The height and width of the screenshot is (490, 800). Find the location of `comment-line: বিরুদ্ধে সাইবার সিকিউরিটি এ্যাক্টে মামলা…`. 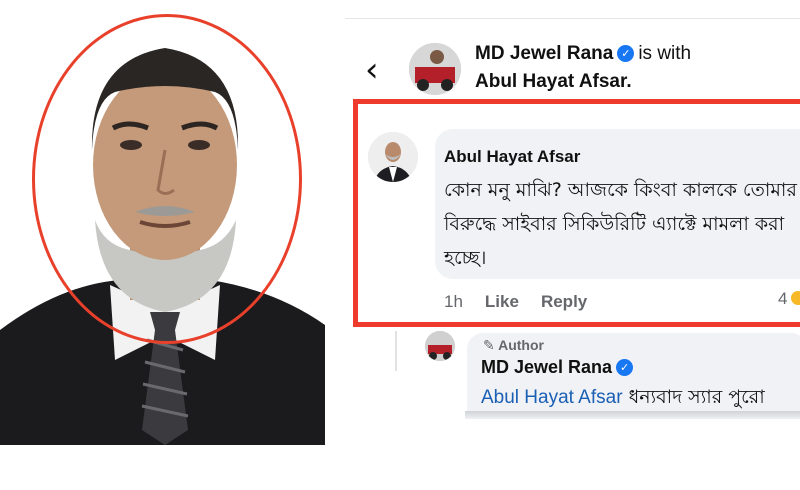

comment-line: বিরুদ্ধে সাইবার সিকিউরিটি এ্যাক্টে মামলা… is located at coordinates (614, 224).